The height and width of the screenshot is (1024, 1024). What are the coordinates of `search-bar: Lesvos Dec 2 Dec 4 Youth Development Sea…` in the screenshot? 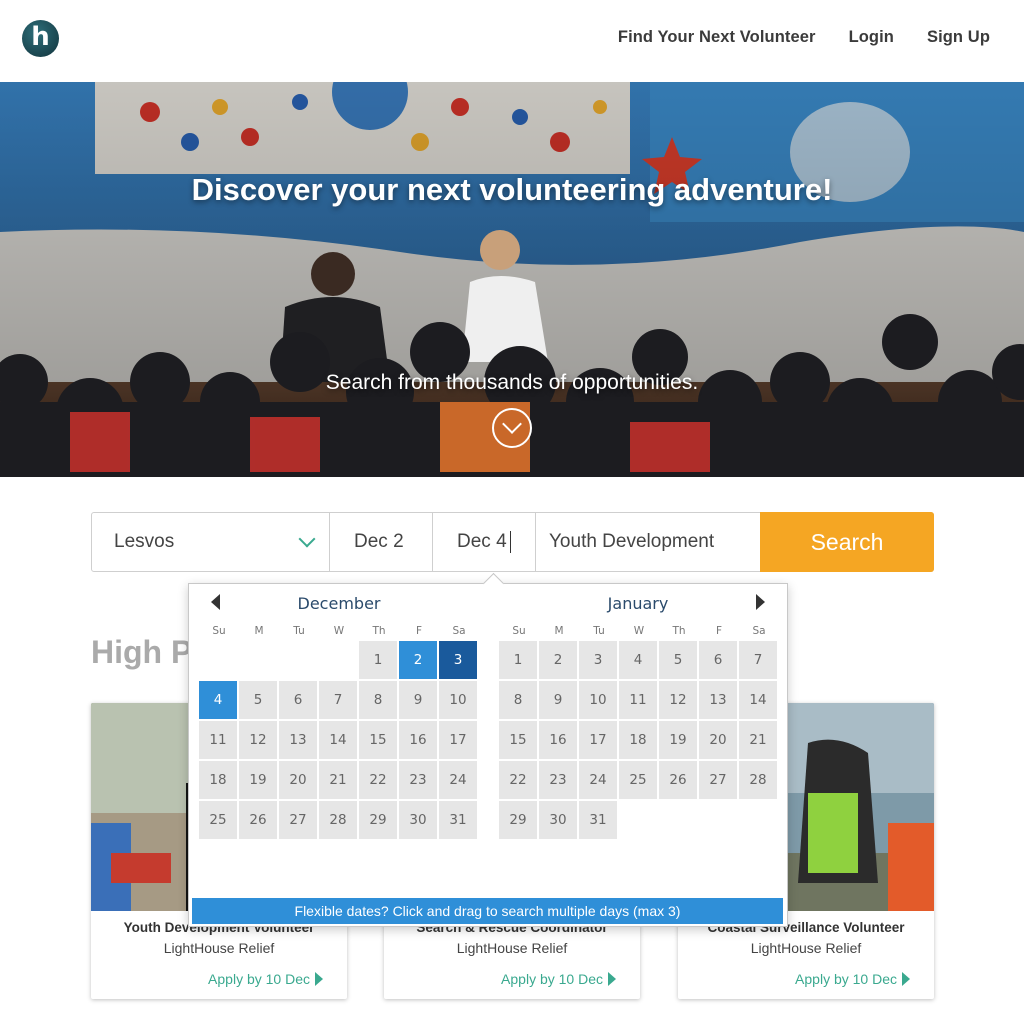 It's located at (512, 542).